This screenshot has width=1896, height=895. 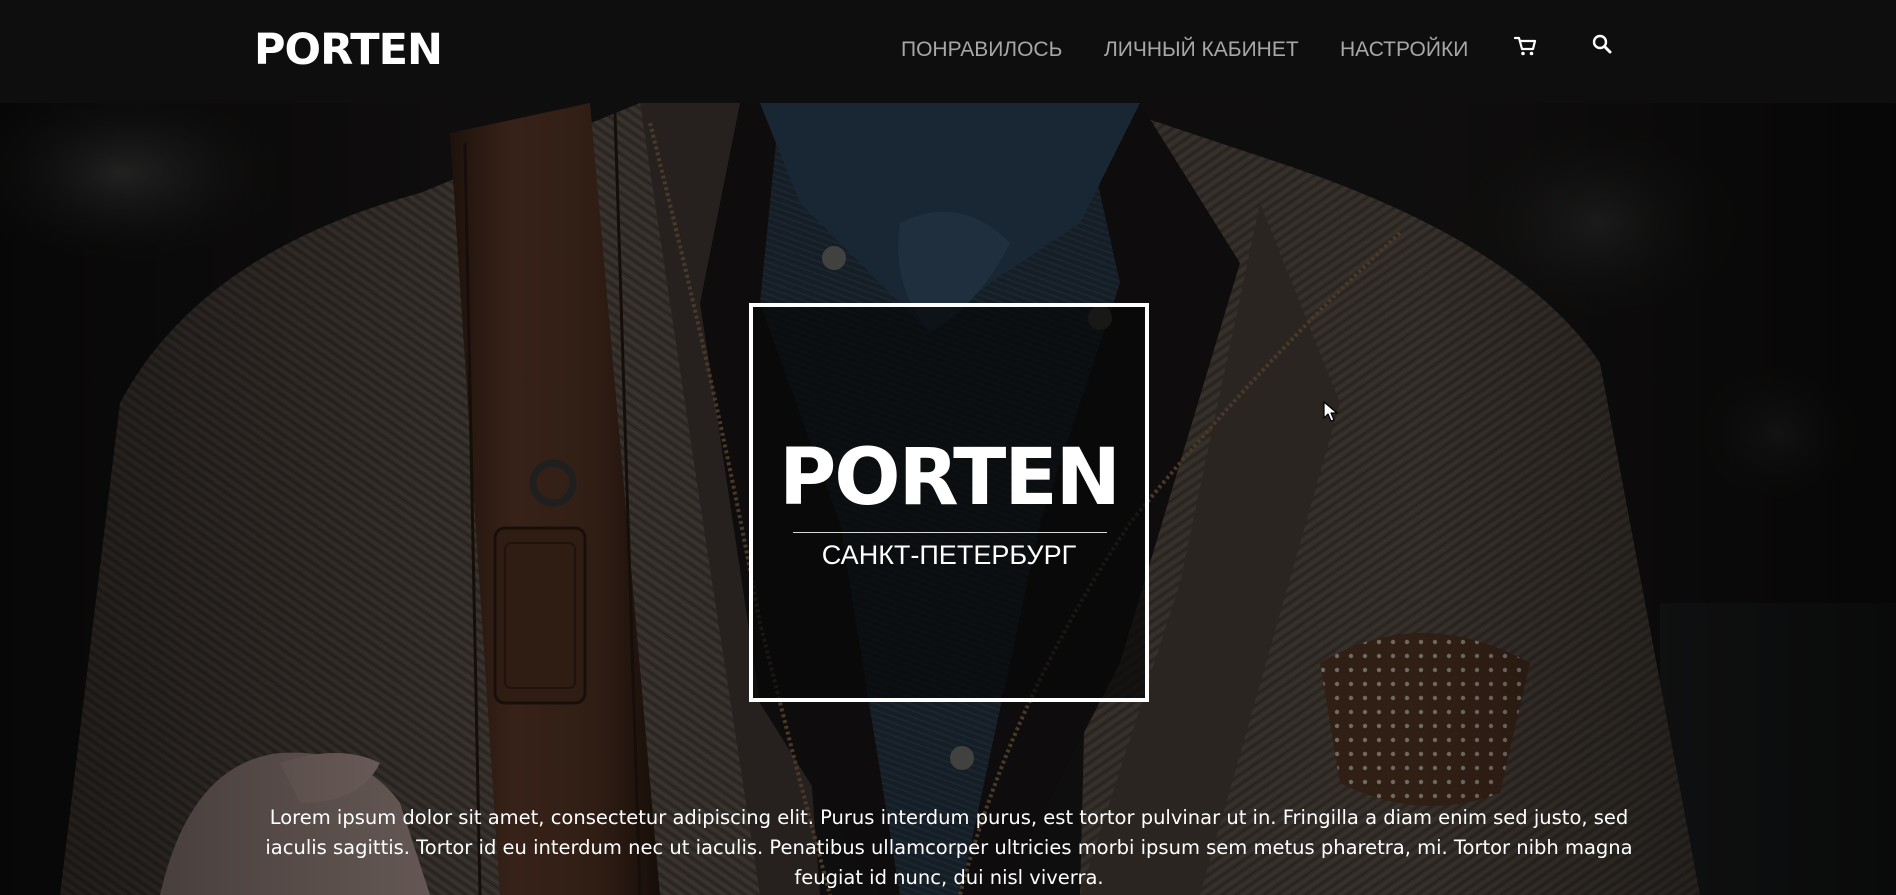 I want to click on nav-settings: НАСТРОЙКИ, so click(x=1404, y=50).